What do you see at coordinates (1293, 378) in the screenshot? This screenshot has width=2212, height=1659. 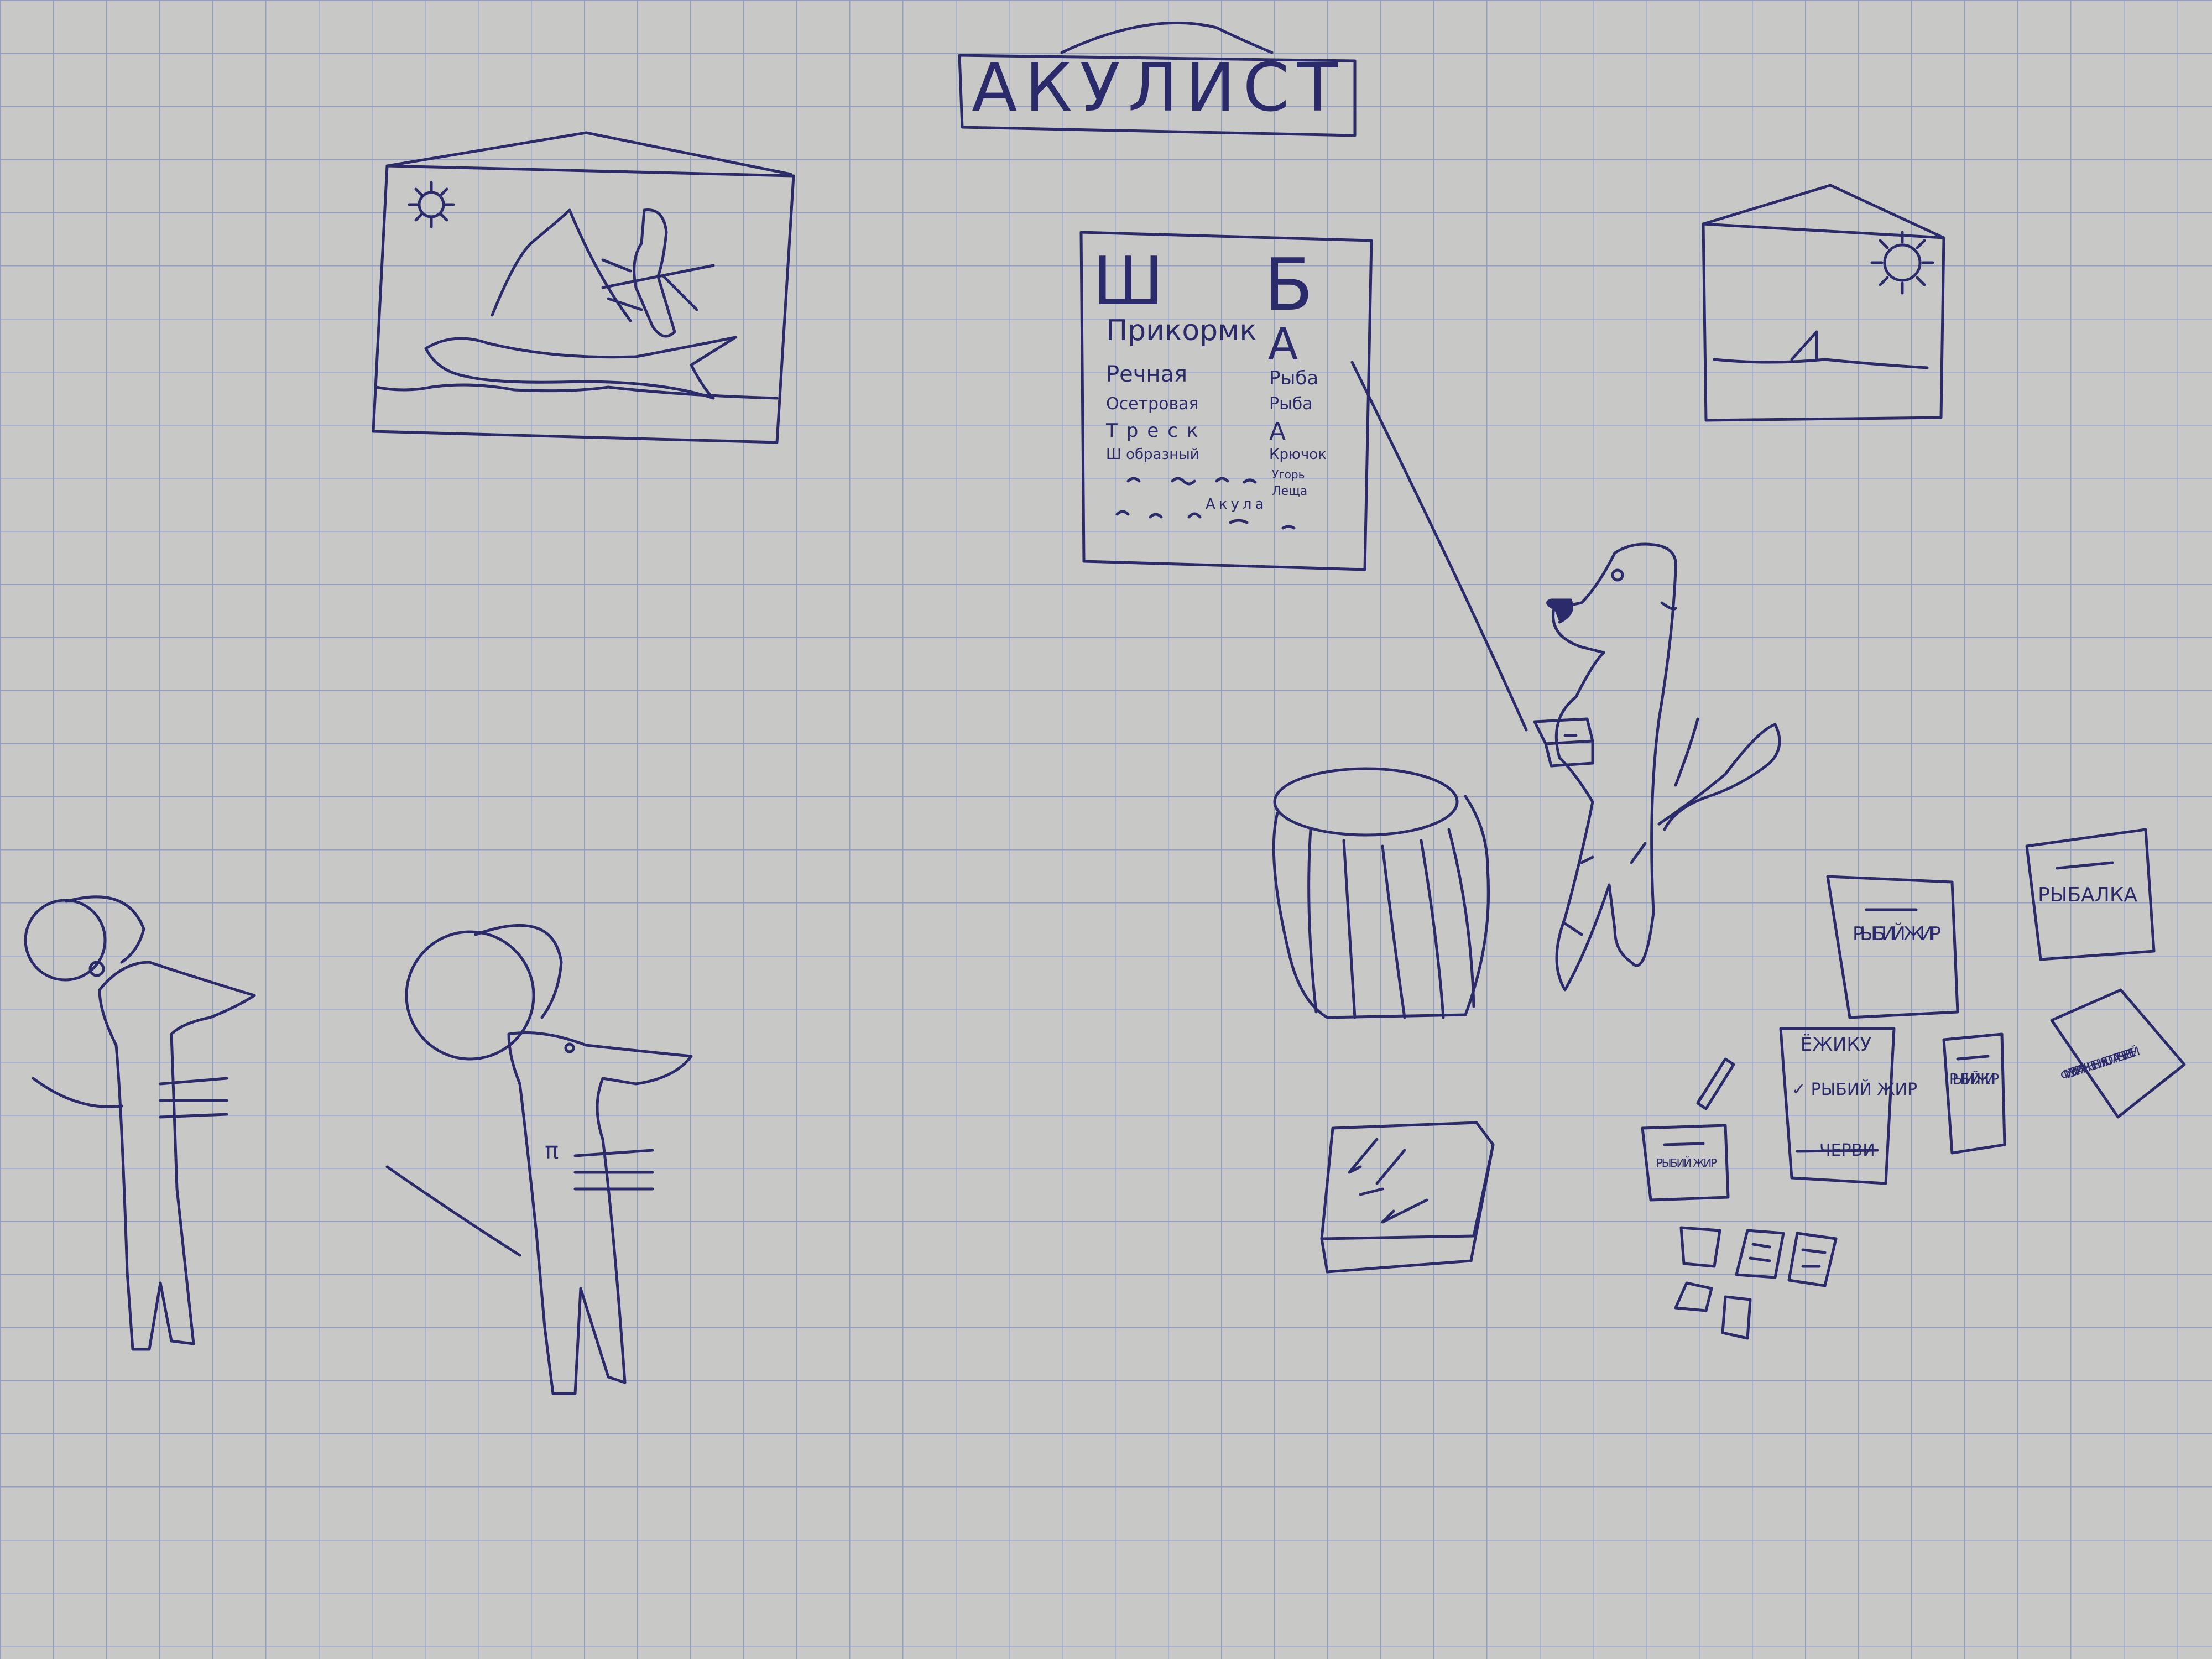 I see `chart-row-2-right: Рыба` at bounding box center [1293, 378].